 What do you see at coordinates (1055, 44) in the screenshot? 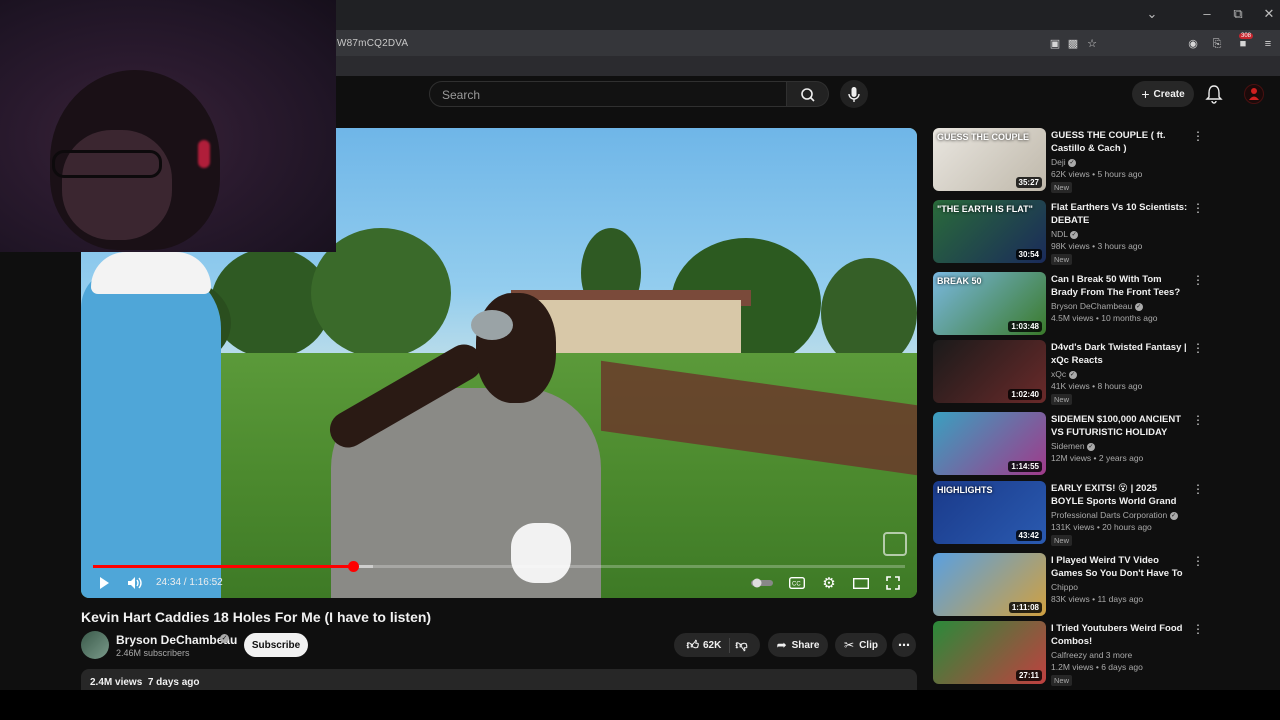
I see `pip-icon: ▣` at bounding box center [1055, 44].